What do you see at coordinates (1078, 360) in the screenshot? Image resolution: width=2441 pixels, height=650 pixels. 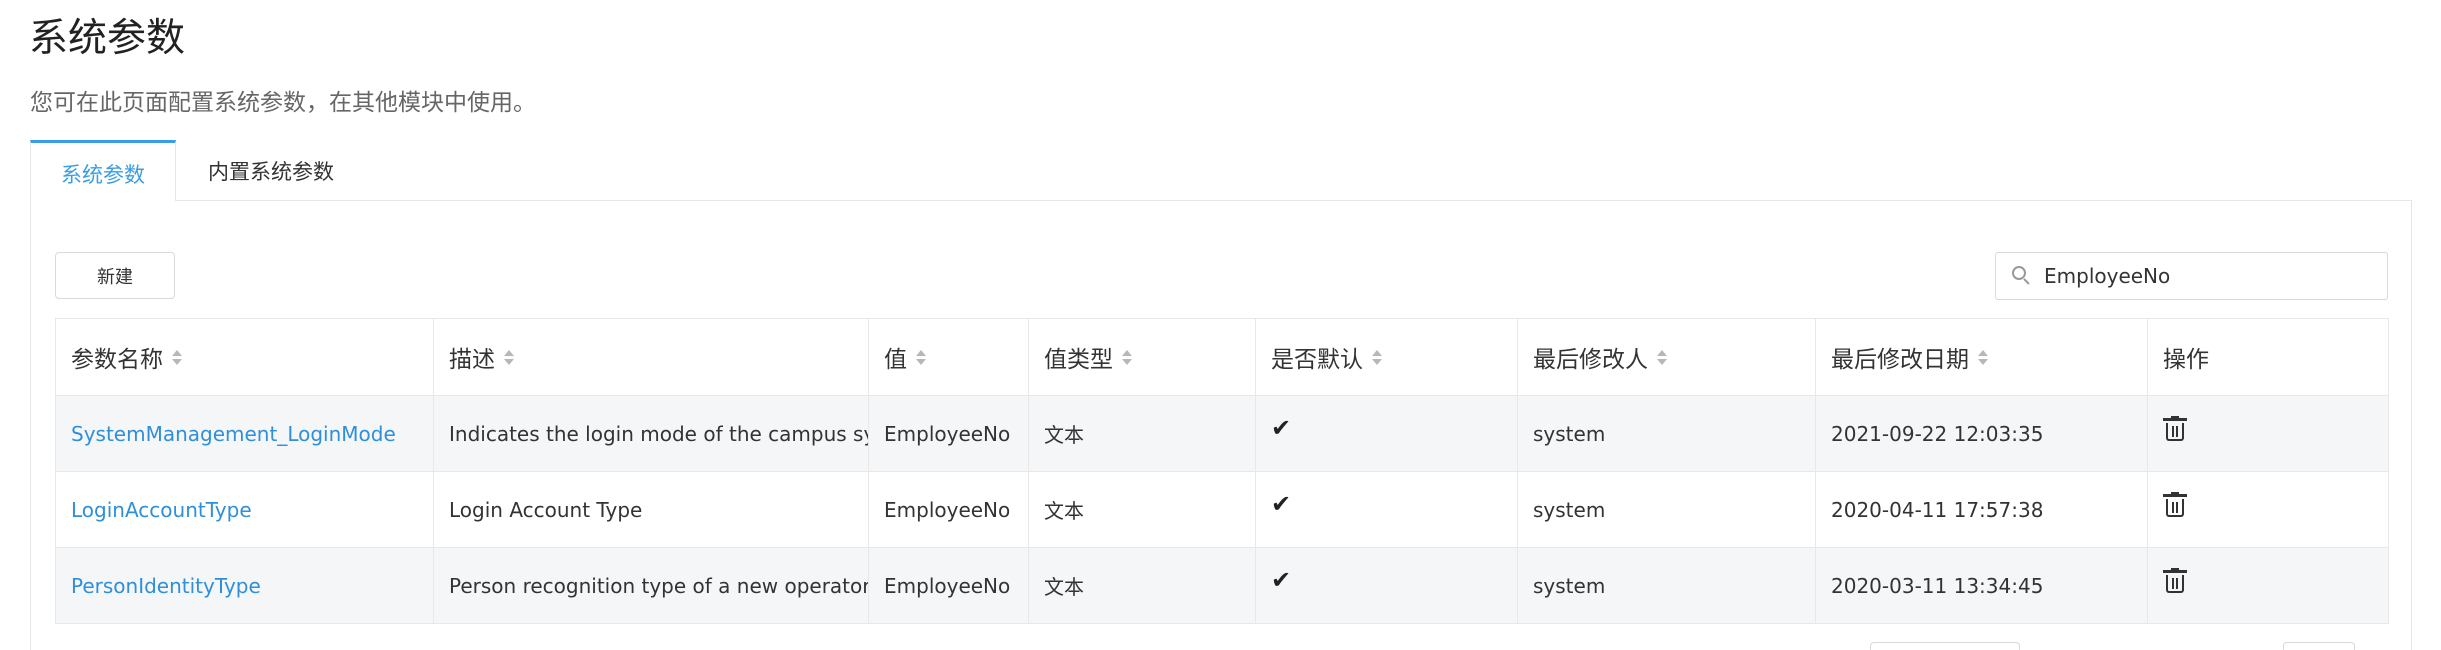 I see `column-header-label: 值类型` at bounding box center [1078, 360].